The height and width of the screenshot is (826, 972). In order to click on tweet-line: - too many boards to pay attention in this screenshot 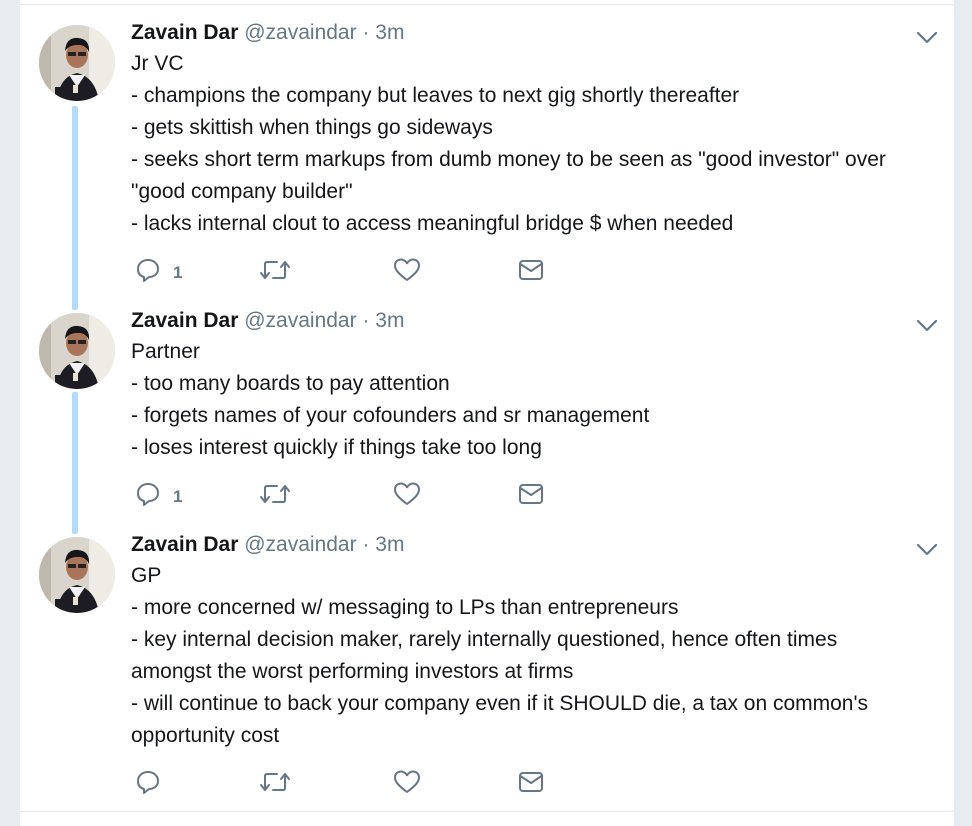, I will do `click(290, 383)`.